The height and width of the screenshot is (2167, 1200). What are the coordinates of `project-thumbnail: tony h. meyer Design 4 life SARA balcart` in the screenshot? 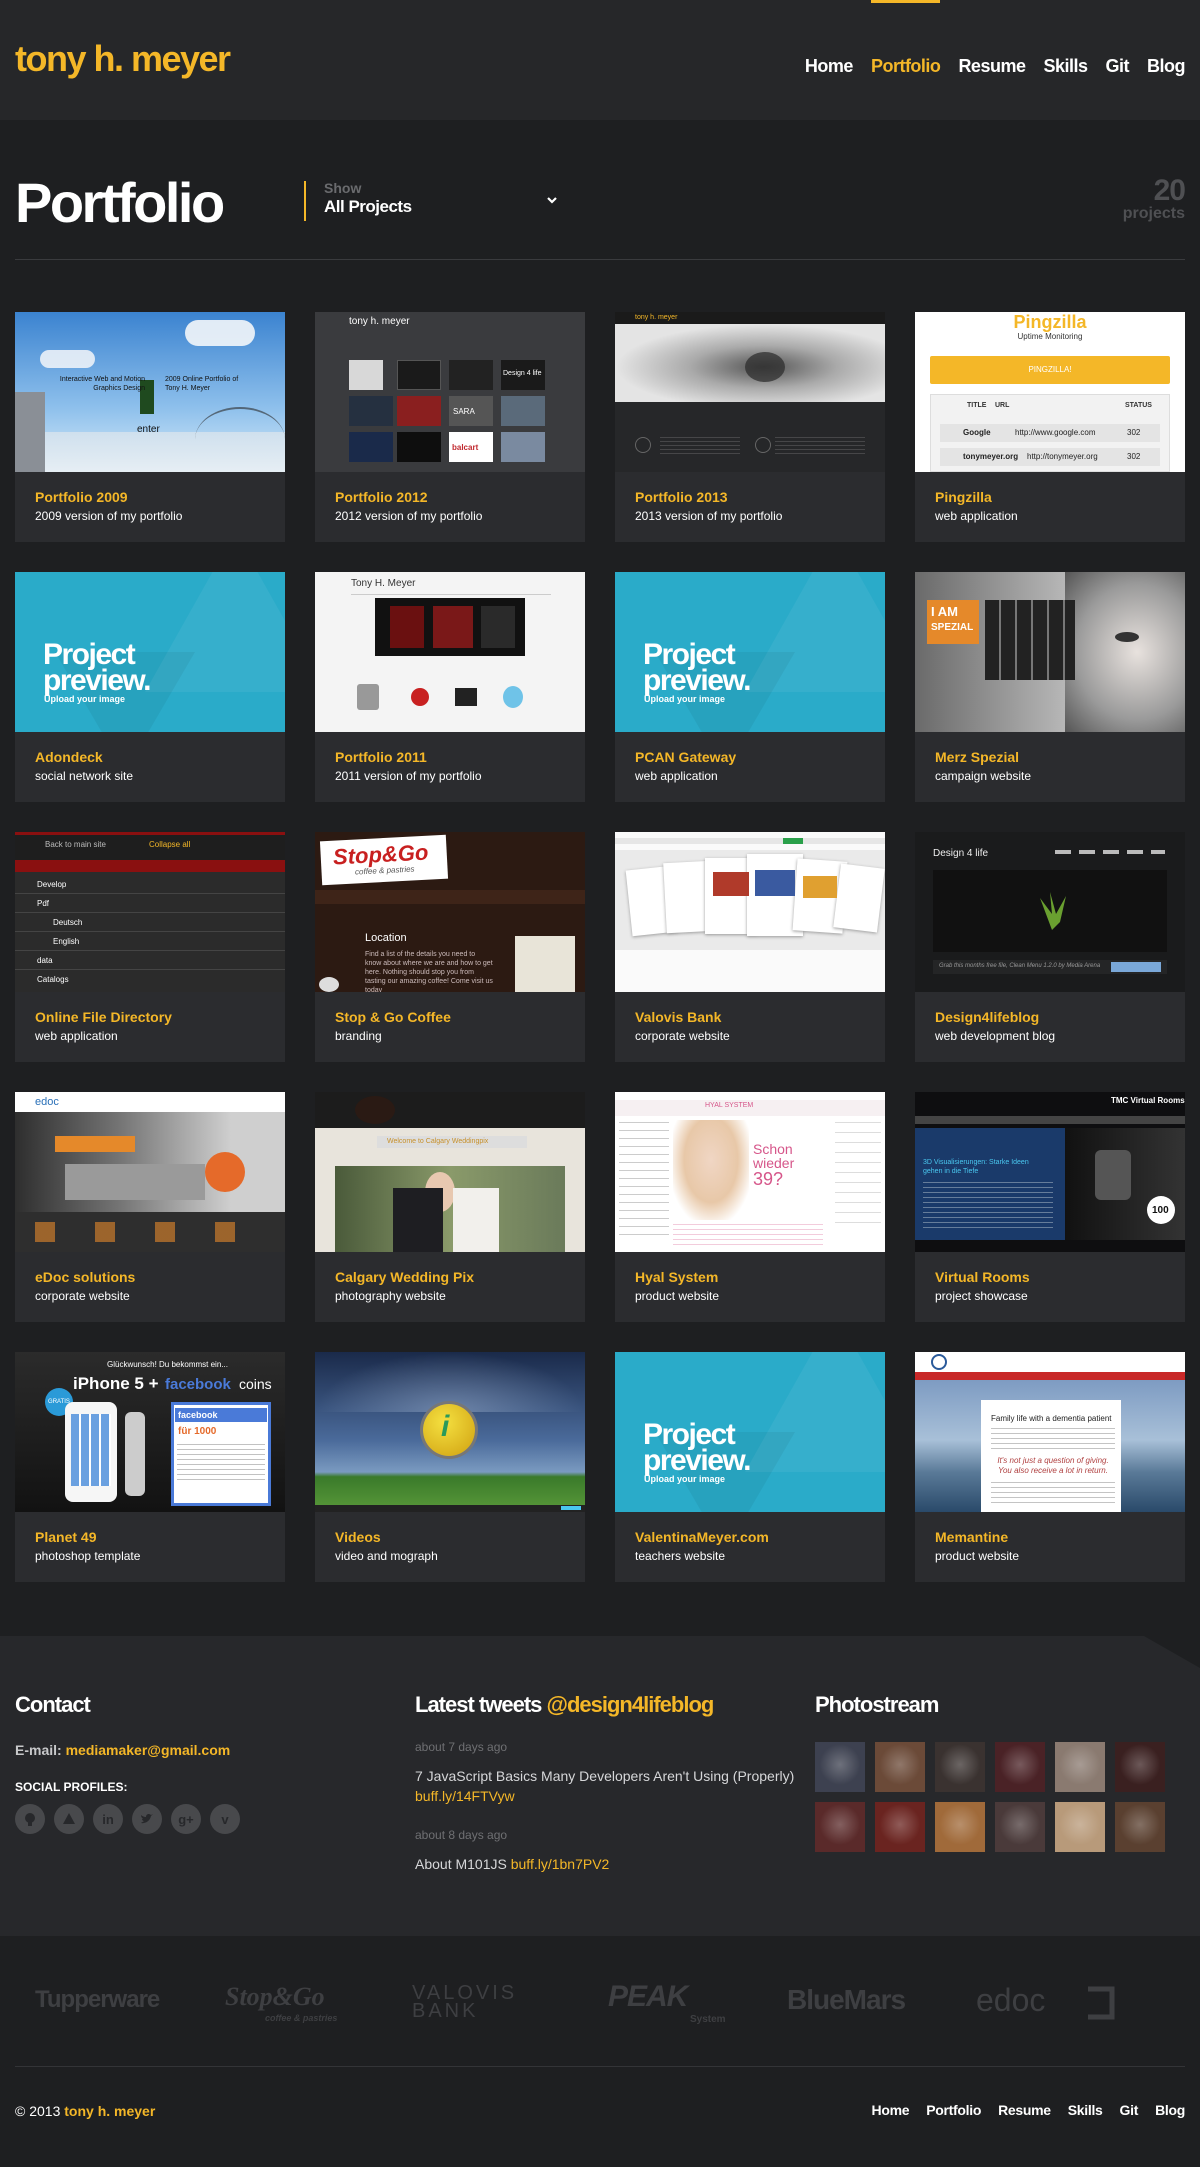 It's located at (450, 392).